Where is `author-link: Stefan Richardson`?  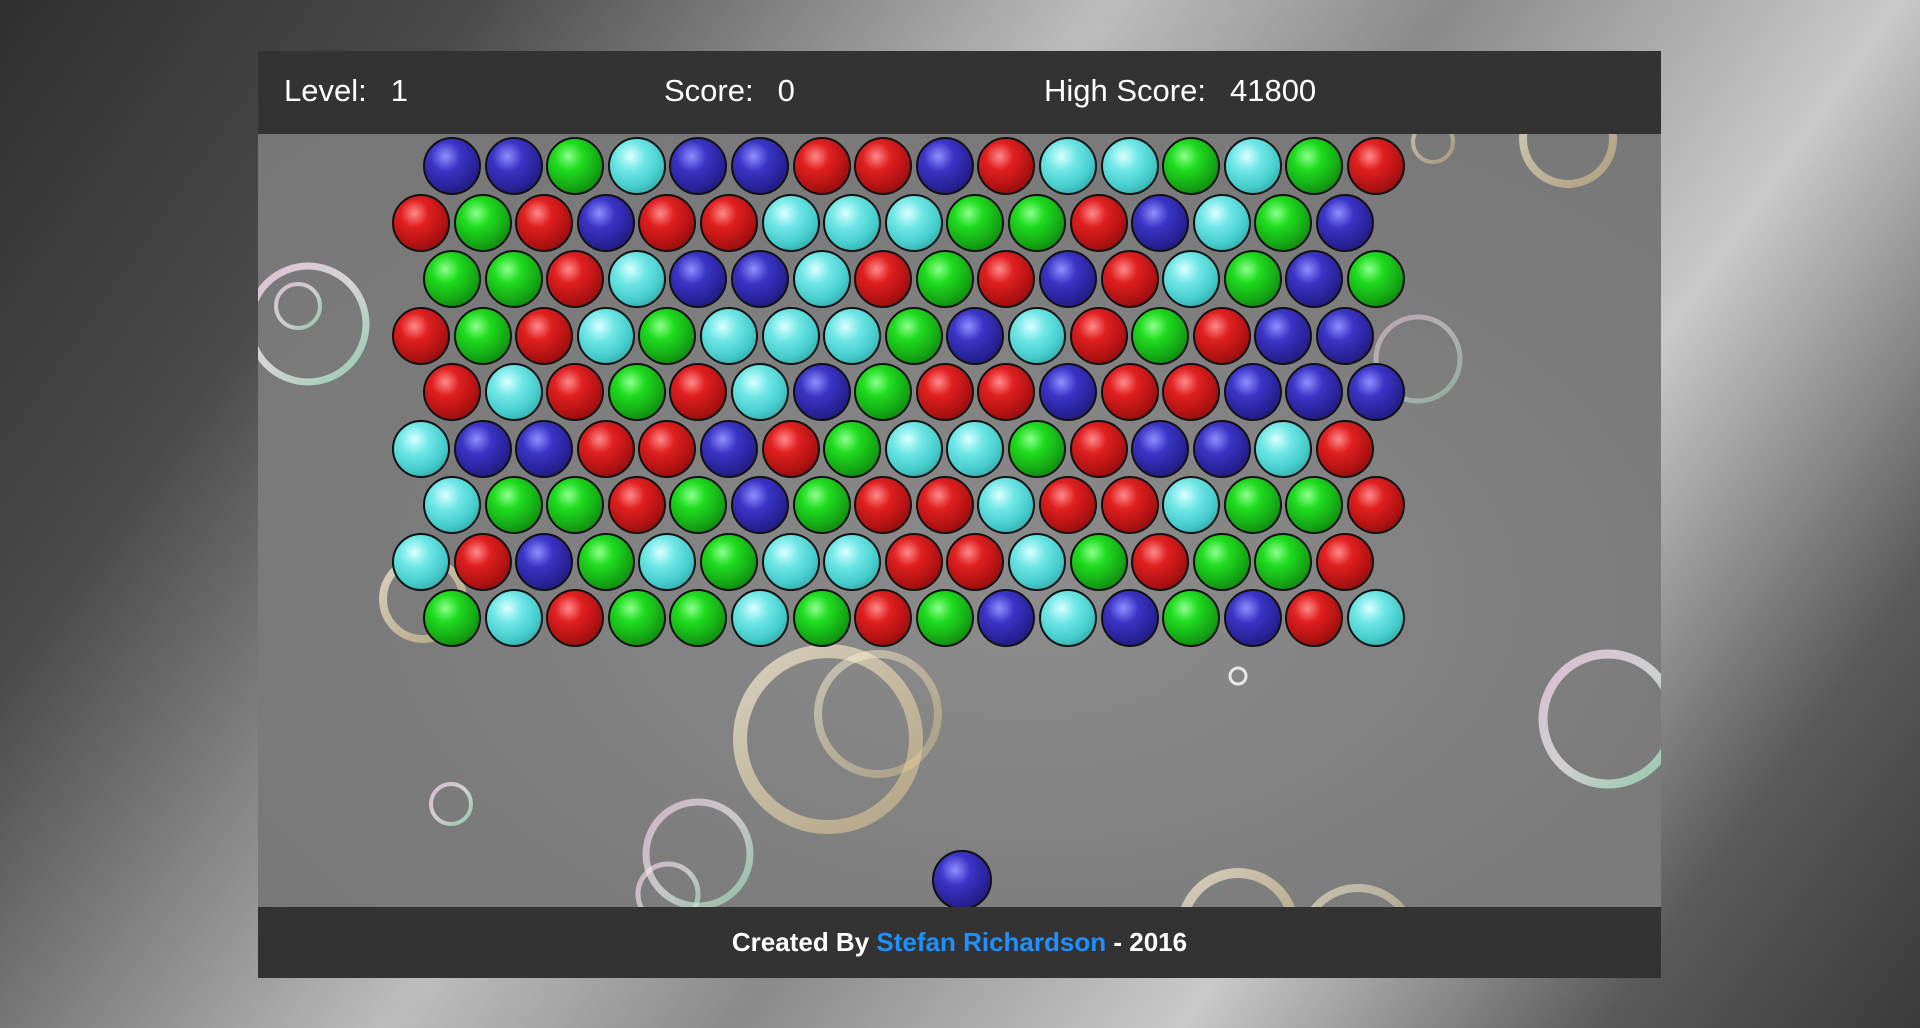
author-link: Stefan Richardson is located at coordinates (991, 942).